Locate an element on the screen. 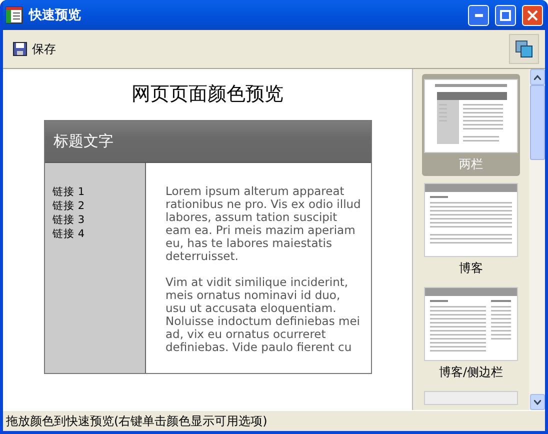  scroll-up-icon is located at coordinates (537, 77).